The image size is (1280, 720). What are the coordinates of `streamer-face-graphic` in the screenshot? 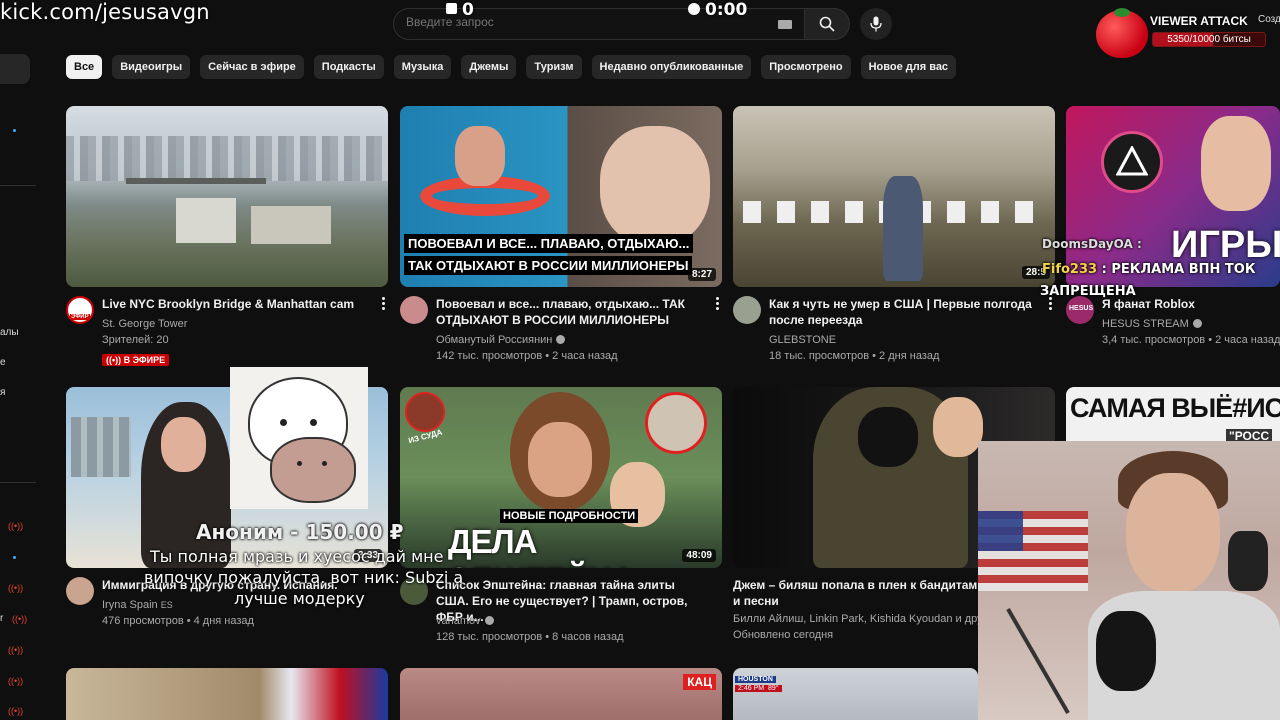 It's located at (1236, 163).